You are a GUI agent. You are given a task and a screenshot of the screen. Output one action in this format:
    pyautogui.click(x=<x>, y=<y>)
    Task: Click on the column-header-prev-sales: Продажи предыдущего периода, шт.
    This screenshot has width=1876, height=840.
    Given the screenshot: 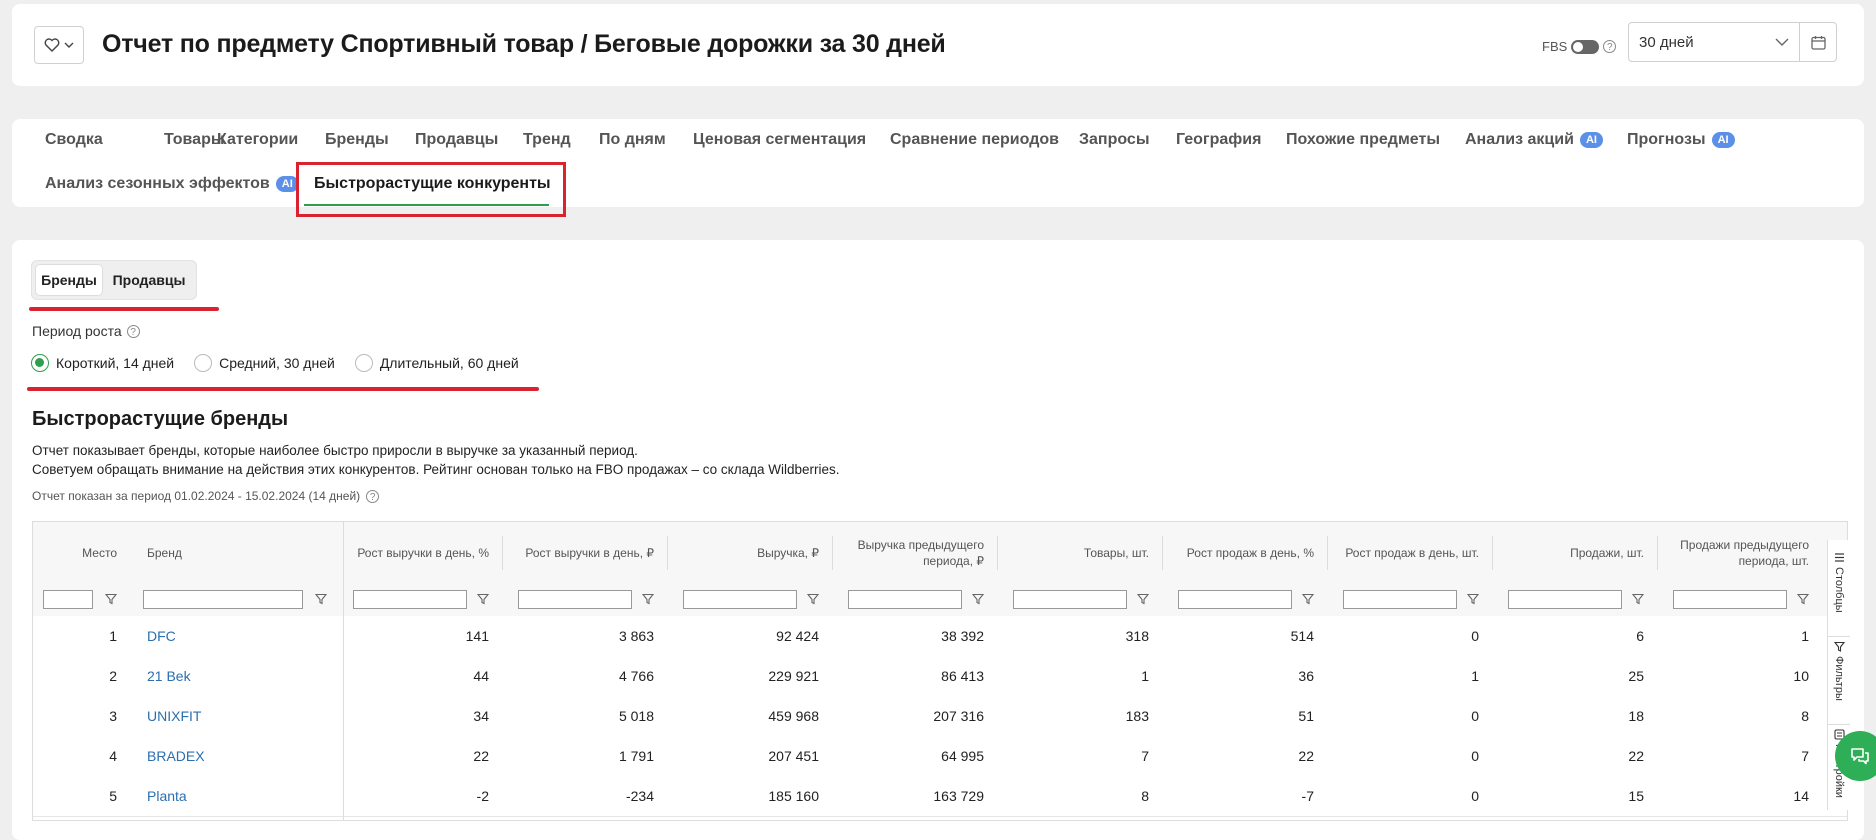 What is the action you would take?
    pyautogui.click(x=1741, y=553)
    